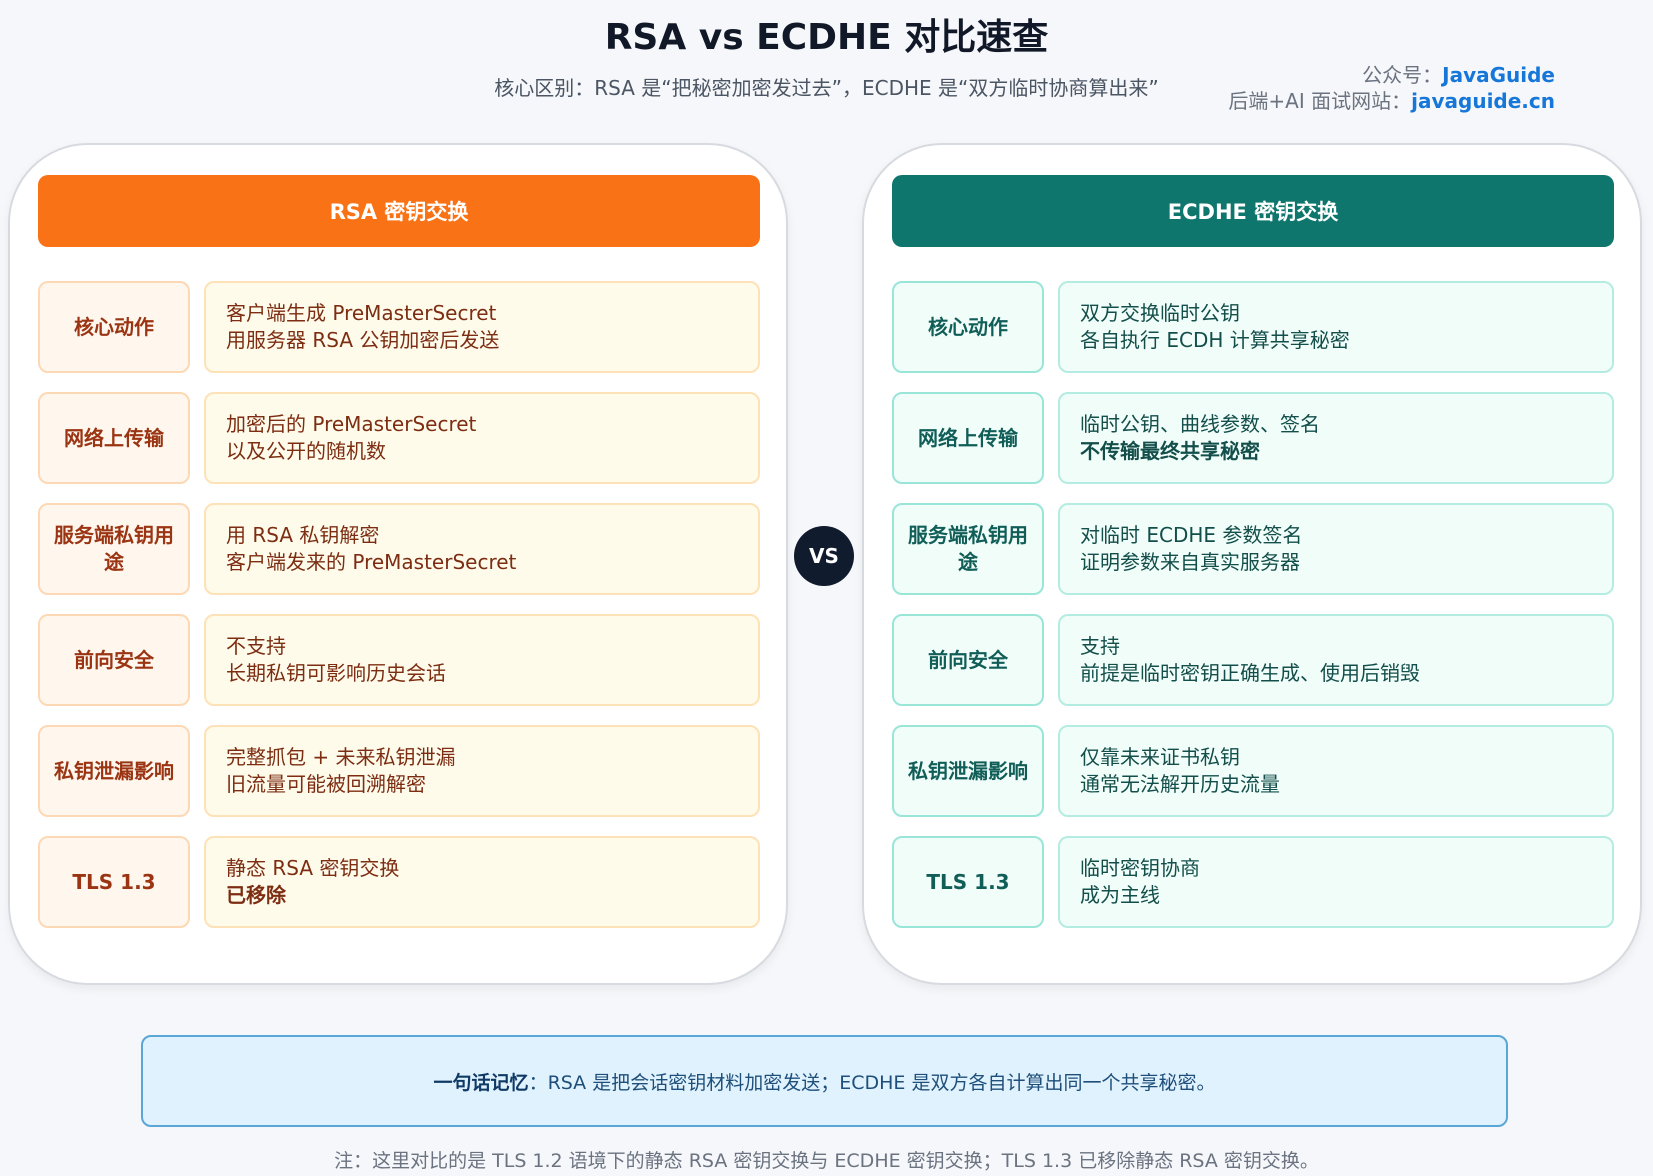  Describe the element at coordinates (1336, 882) in the screenshot. I see `ecdhe-row-value: 临时密钥协商 成为主线` at that location.